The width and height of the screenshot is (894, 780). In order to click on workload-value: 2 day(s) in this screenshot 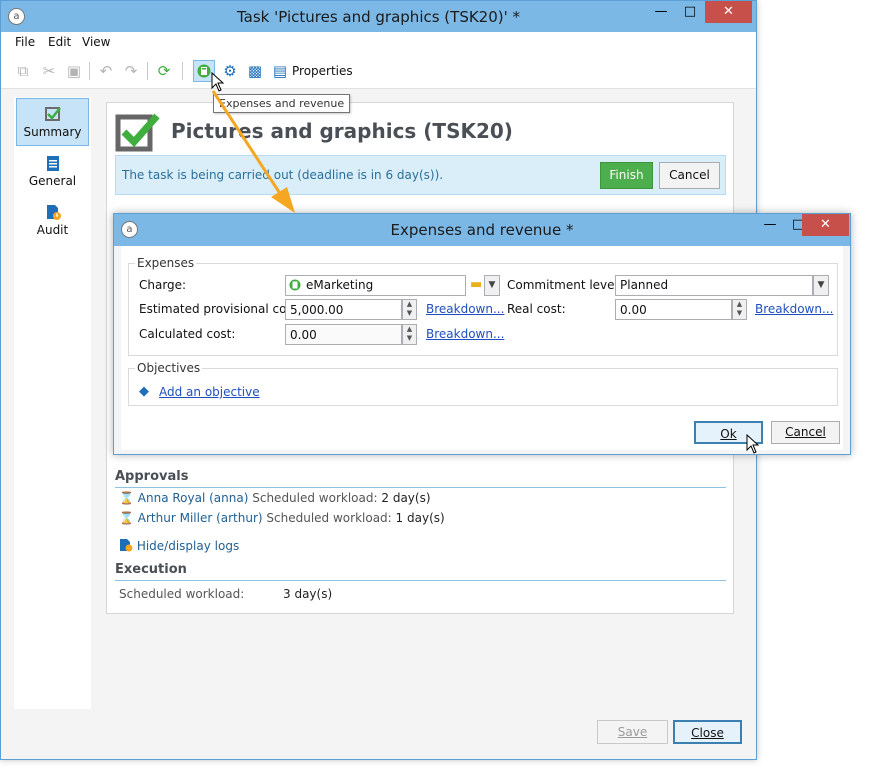, I will do `click(406, 498)`.